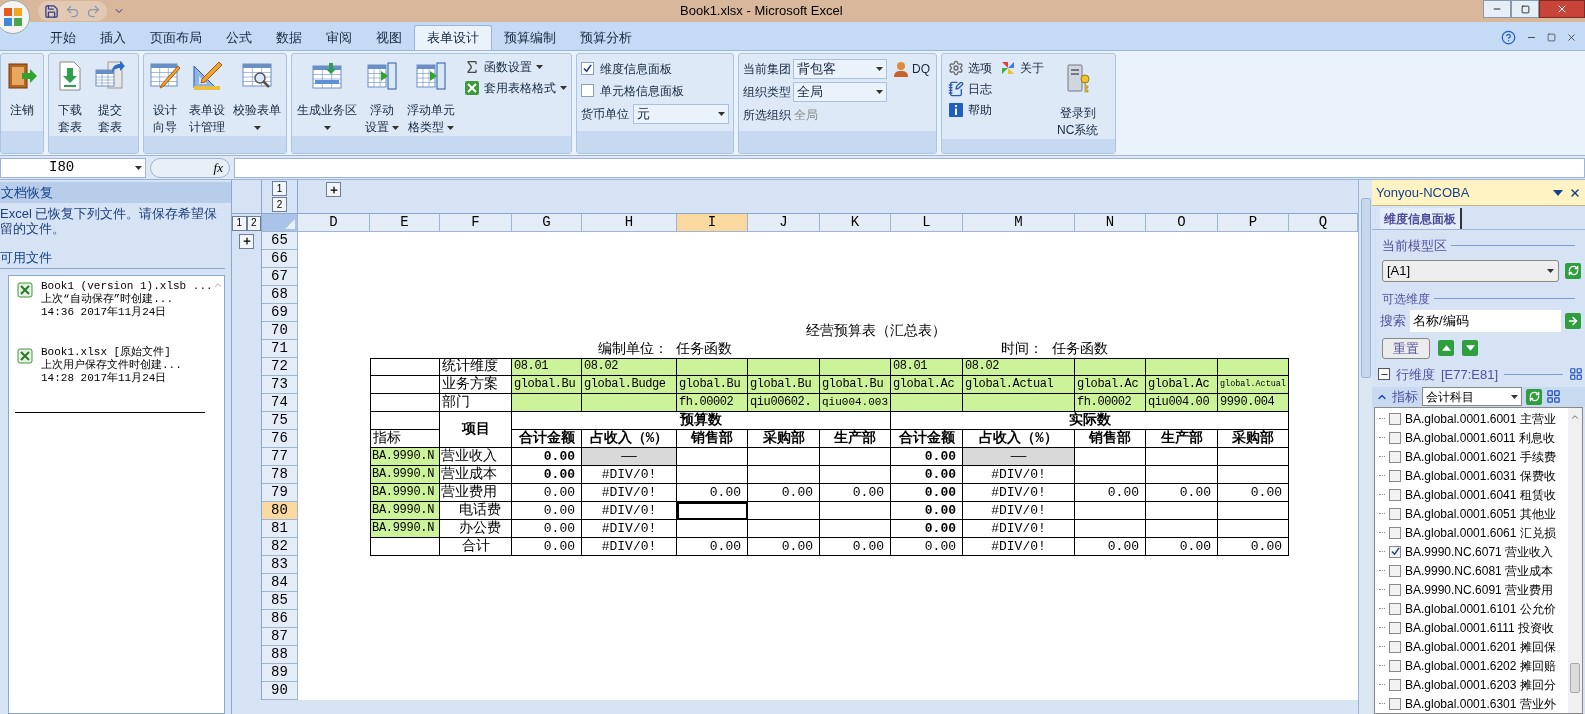  Describe the element at coordinates (970, 88) in the screenshot. I see `ribbon-small-button: 日志` at that location.